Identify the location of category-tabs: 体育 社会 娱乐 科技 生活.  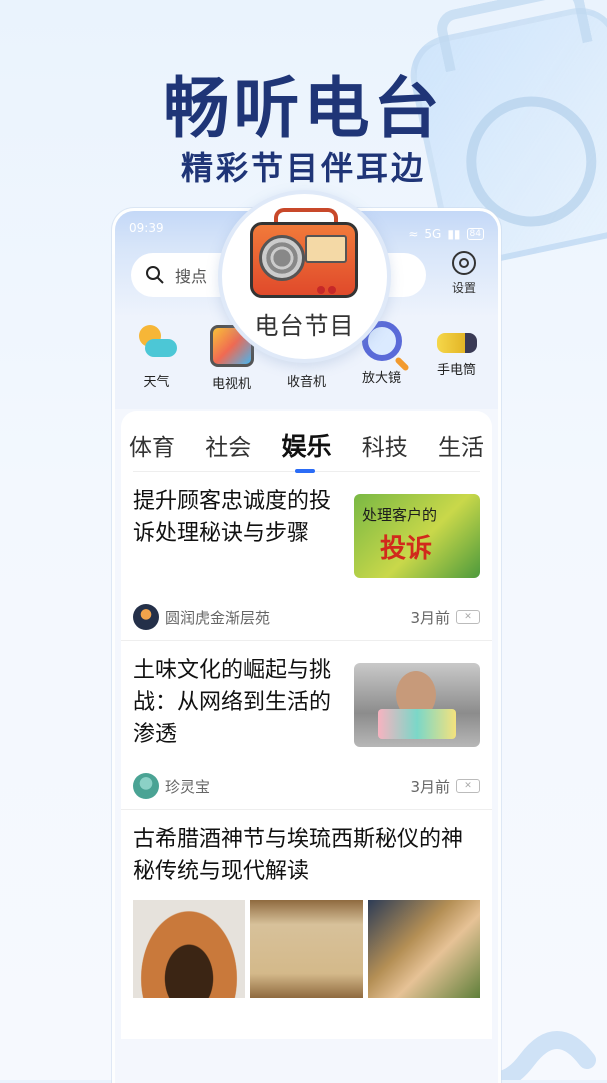
(306, 446).